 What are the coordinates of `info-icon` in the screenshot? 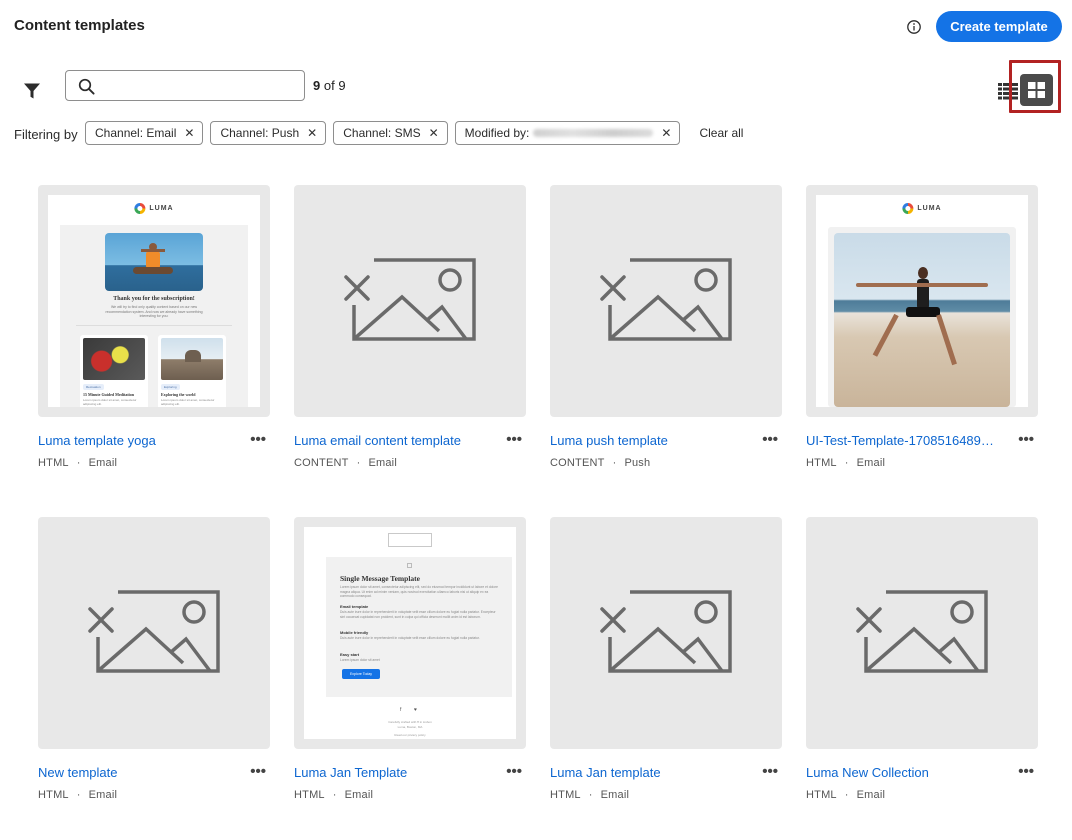 It's located at (914, 27).